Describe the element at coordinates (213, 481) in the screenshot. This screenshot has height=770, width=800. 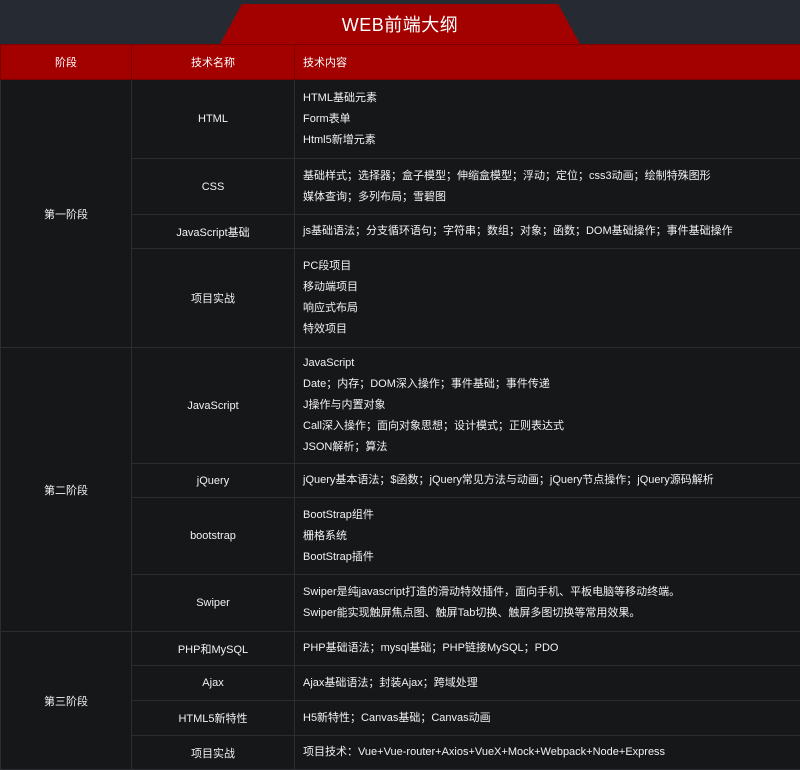
I see `tech-name-cell: jQuery` at that location.